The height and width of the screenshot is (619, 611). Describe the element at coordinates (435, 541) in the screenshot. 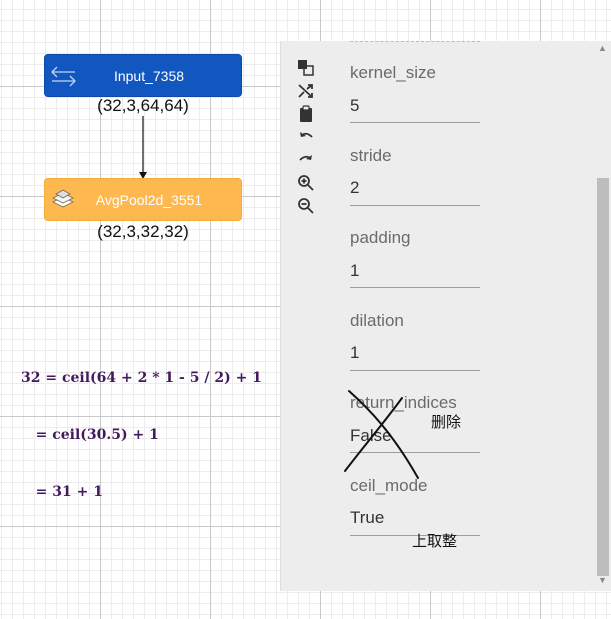

I see `handwritten-note-ceil: 上取整` at that location.